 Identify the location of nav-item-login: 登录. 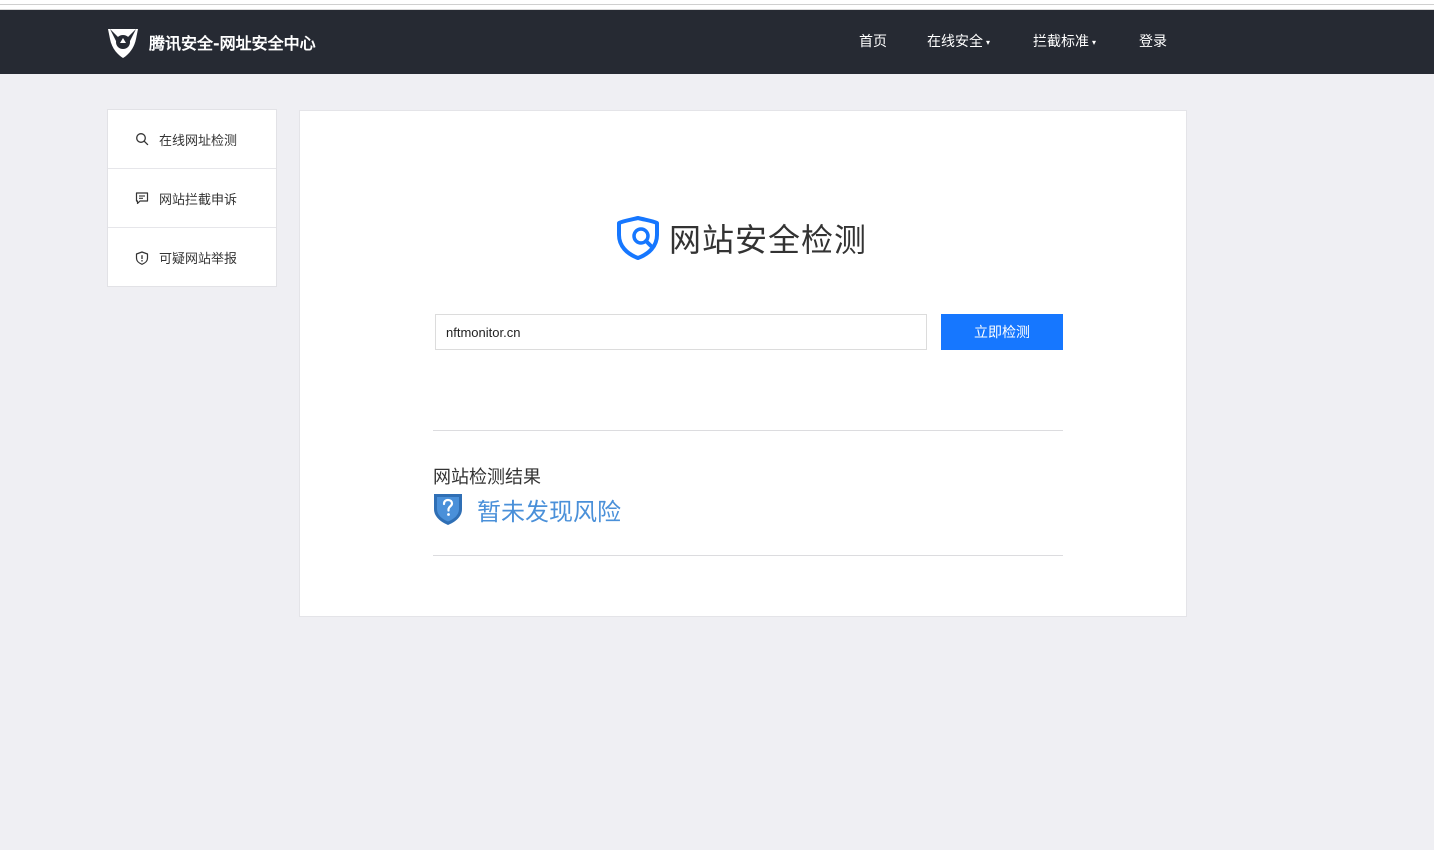
(1153, 42).